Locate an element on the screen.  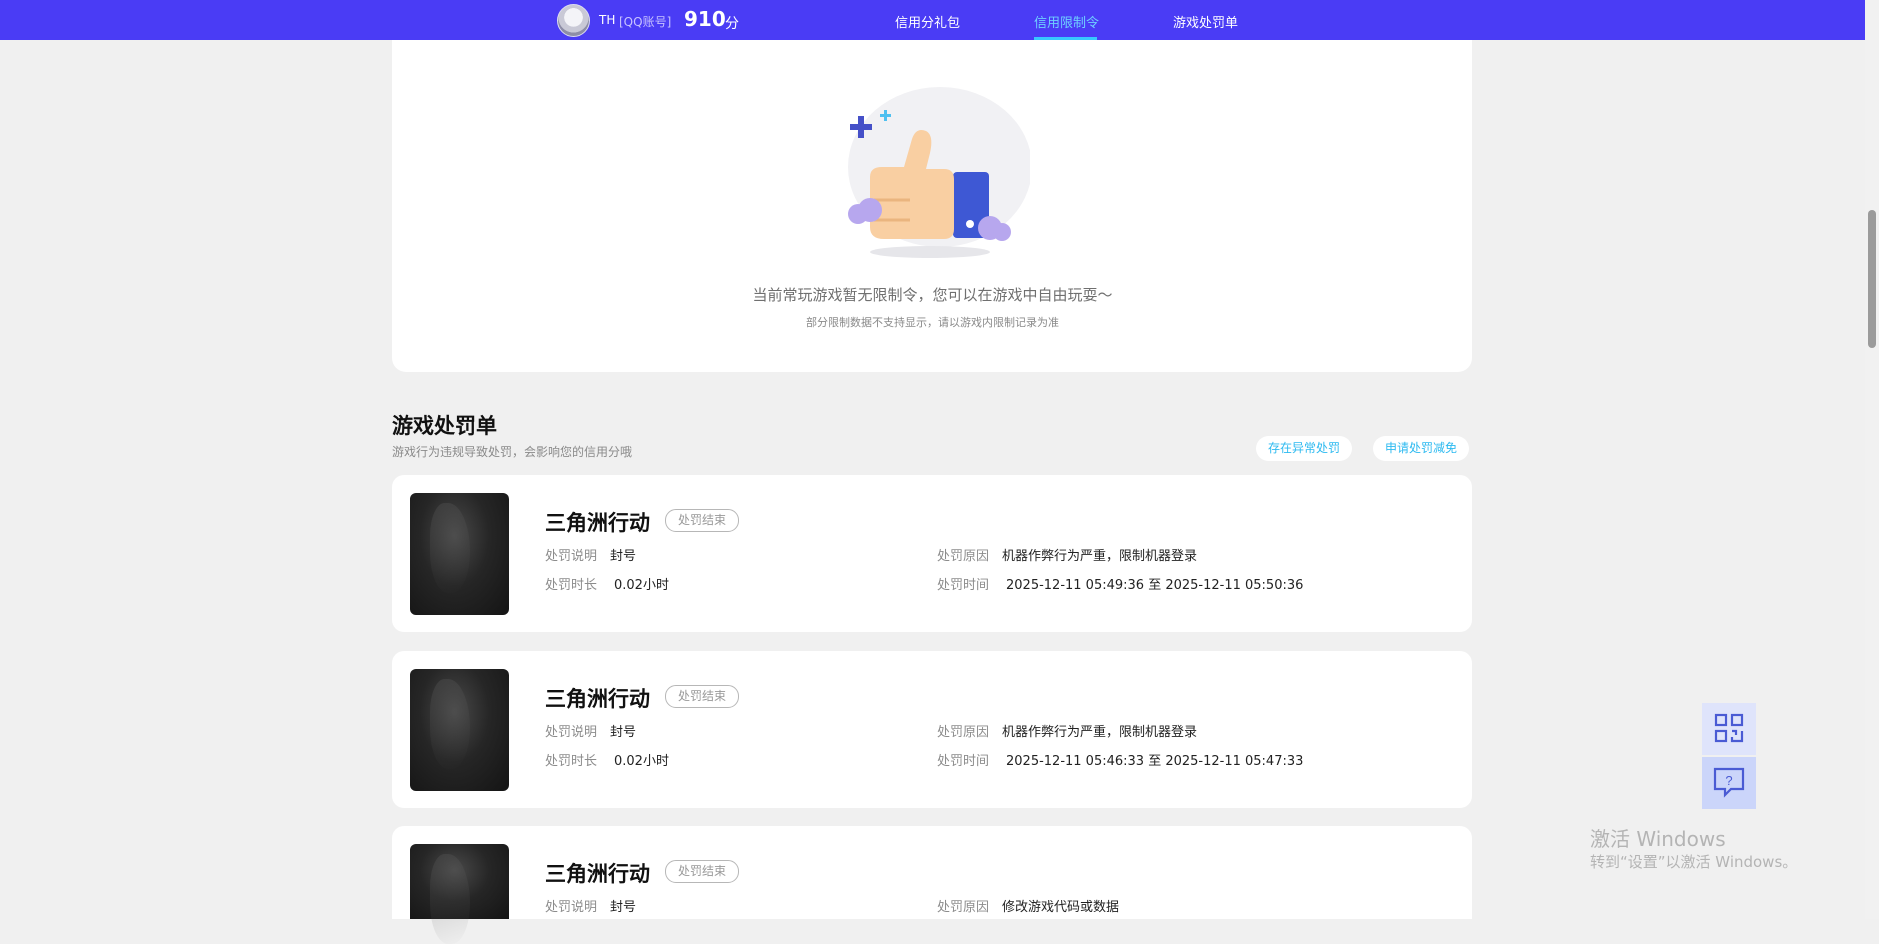
scrollbar-track is located at coordinates (1872, 459).